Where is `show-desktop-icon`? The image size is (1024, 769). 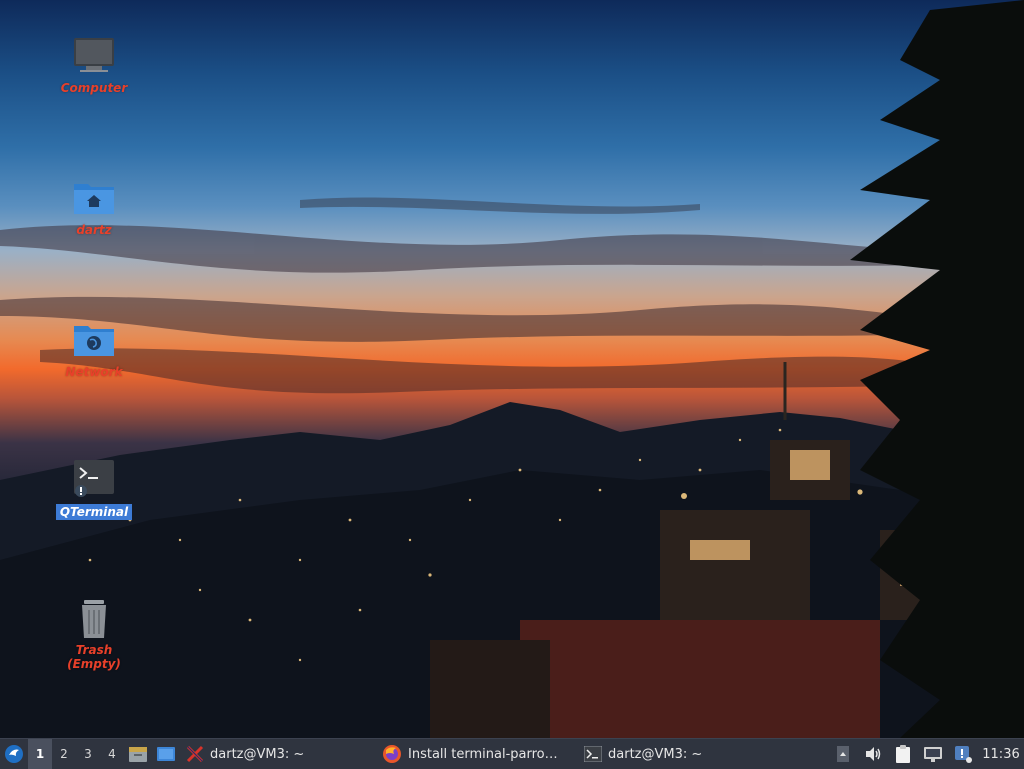 show-desktop-icon is located at coordinates (166, 754).